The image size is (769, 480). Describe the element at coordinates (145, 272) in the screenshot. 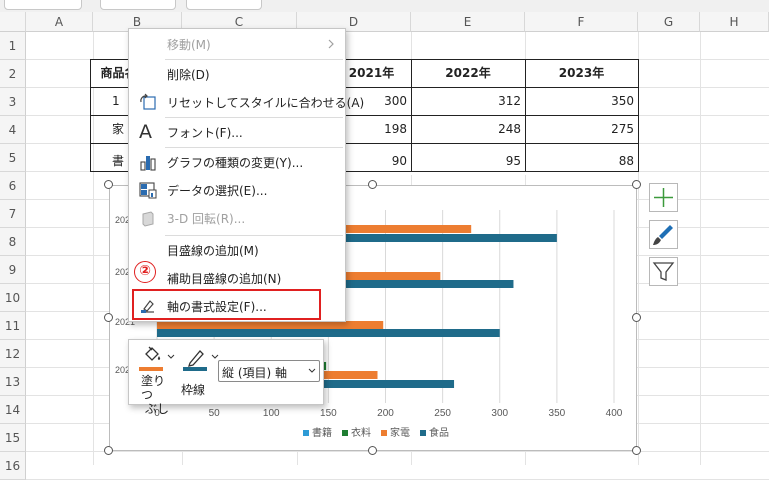

I see `step-number-callout: ②` at that location.